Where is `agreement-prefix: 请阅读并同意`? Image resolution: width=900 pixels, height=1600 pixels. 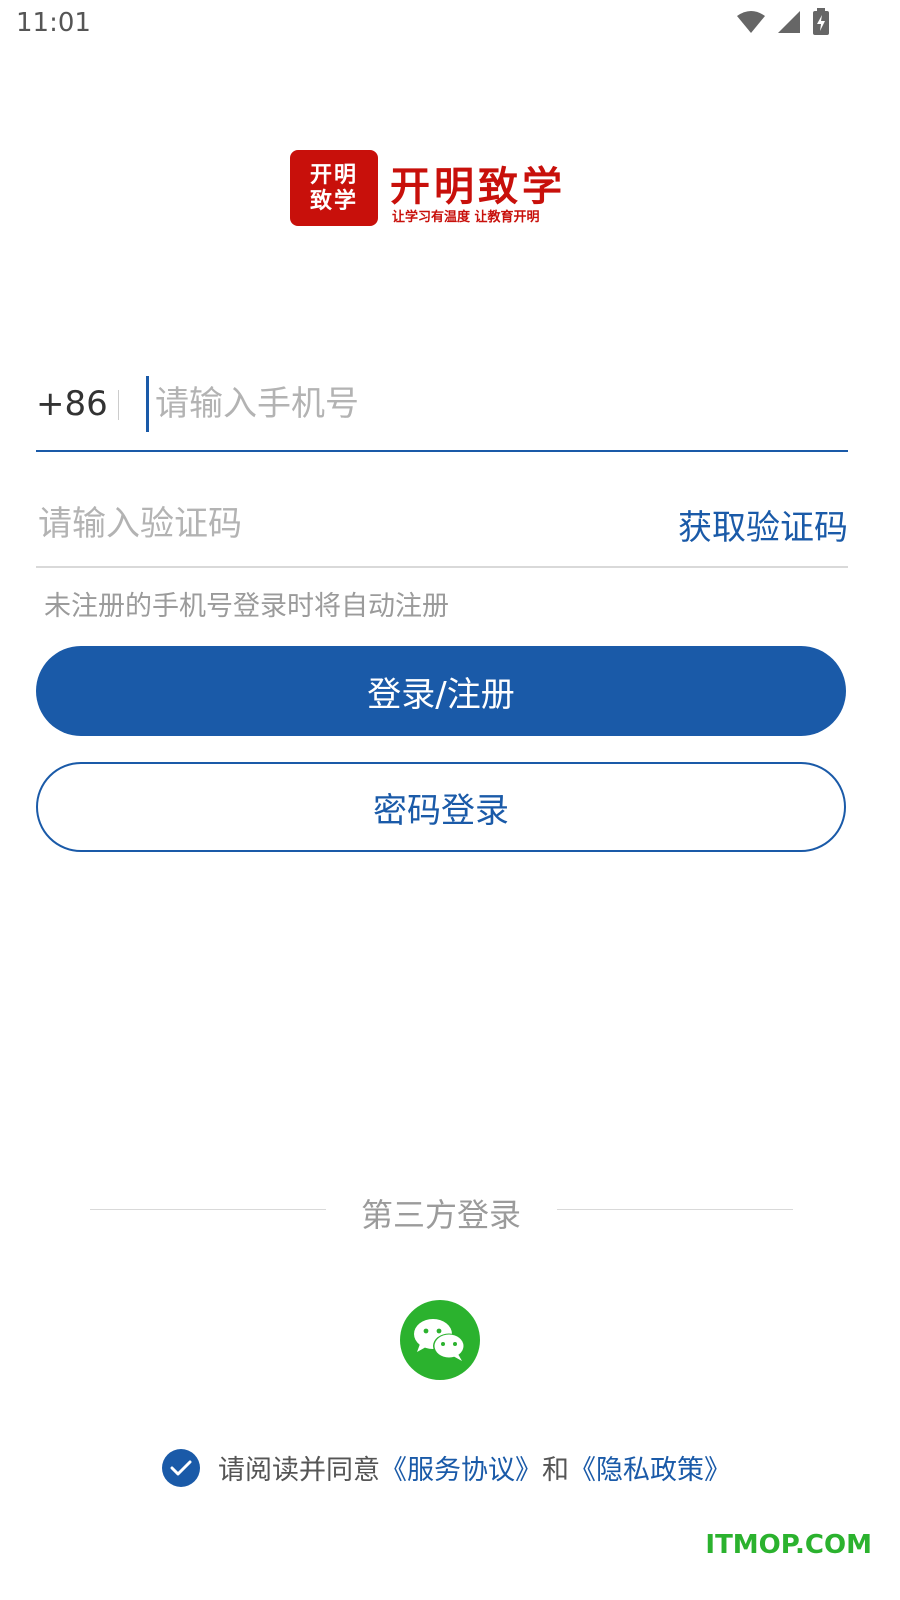 agreement-prefix: 请阅读并同意 is located at coordinates (299, 1470).